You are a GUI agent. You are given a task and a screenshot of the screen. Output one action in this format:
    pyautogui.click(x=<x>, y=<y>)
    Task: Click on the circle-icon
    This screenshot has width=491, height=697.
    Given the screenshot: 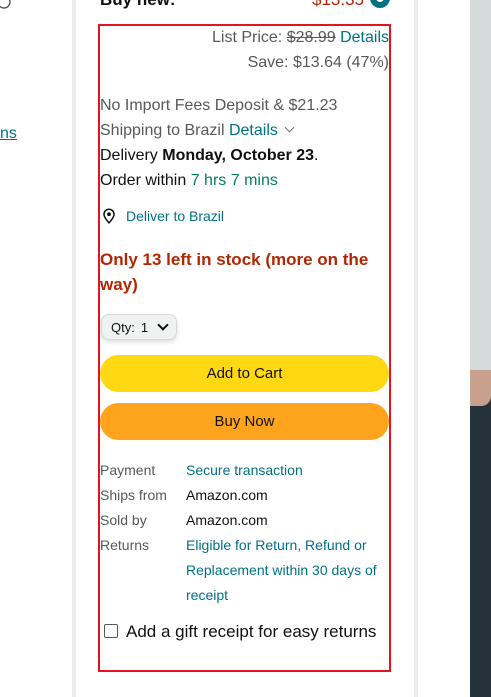 What is the action you would take?
    pyautogui.click(x=5, y=4)
    